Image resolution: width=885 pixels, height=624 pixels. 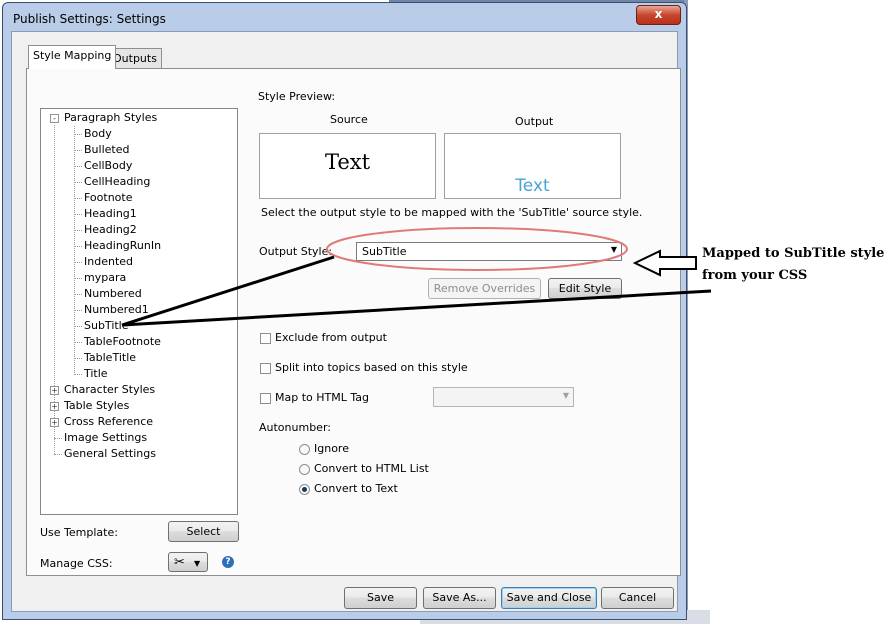 What do you see at coordinates (416, 277) in the screenshot?
I see `annotation-overlay` at bounding box center [416, 277].